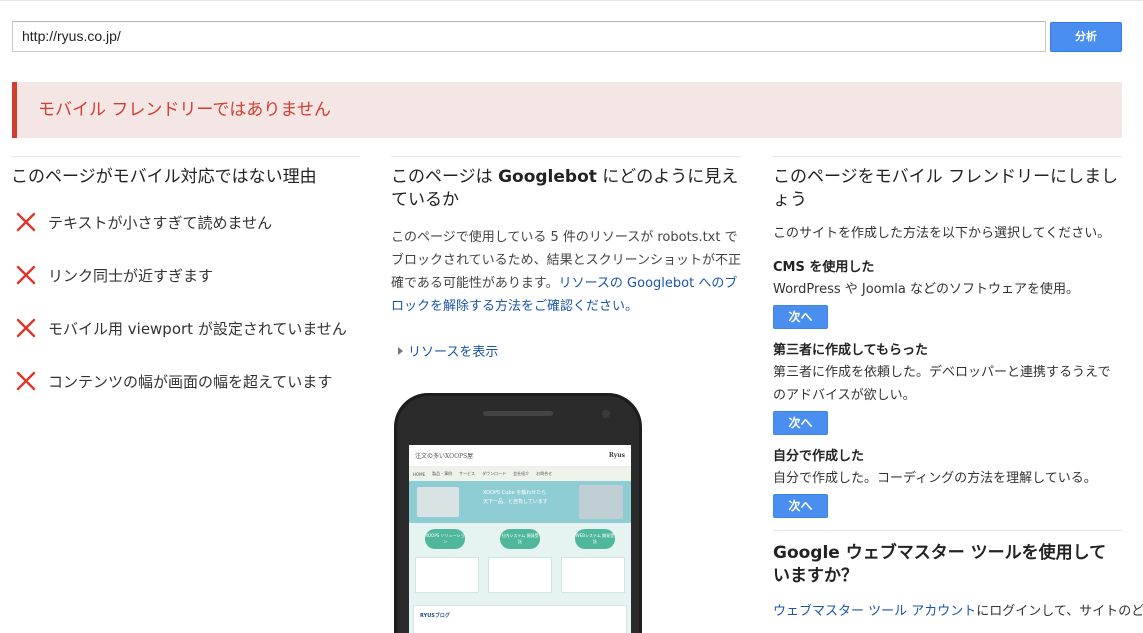 The width and height of the screenshot is (1143, 633). I want to click on preview-nav: HOME 製品・事例 サービス ダウンロード 会社紹介 お問合せ, so click(520, 474).